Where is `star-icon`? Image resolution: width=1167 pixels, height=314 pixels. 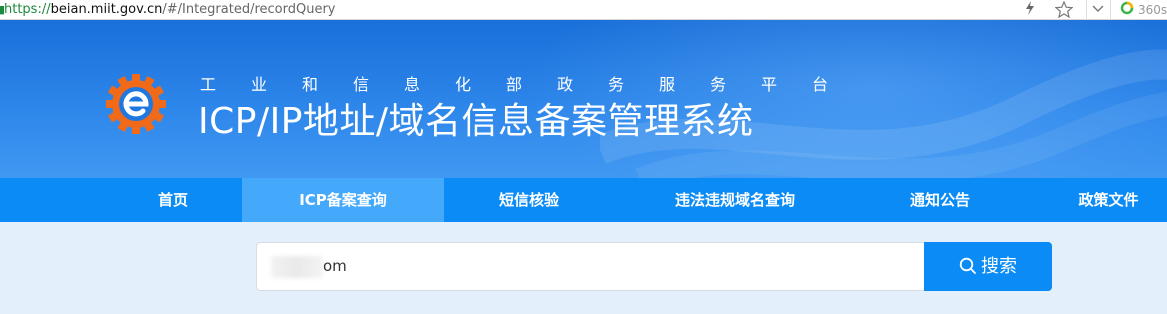
star-icon is located at coordinates (1064, 9).